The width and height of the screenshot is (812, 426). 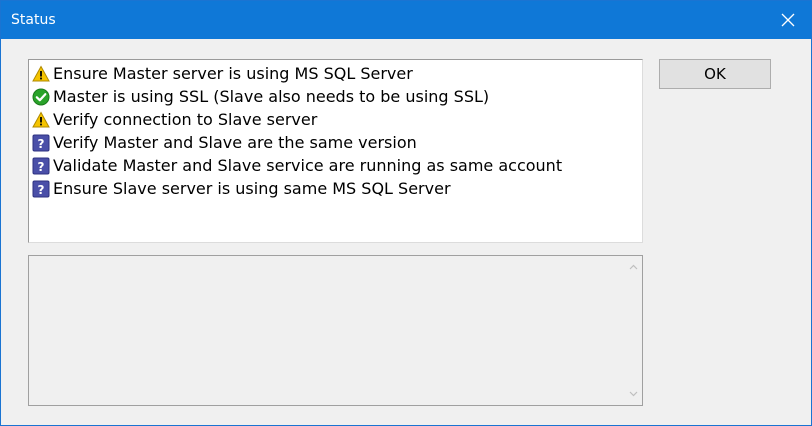 I want to click on window-title: Status, so click(x=33, y=20).